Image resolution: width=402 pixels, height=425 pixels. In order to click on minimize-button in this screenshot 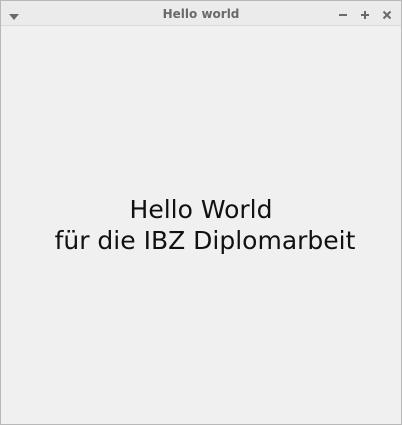, I will do `click(343, 14)`.